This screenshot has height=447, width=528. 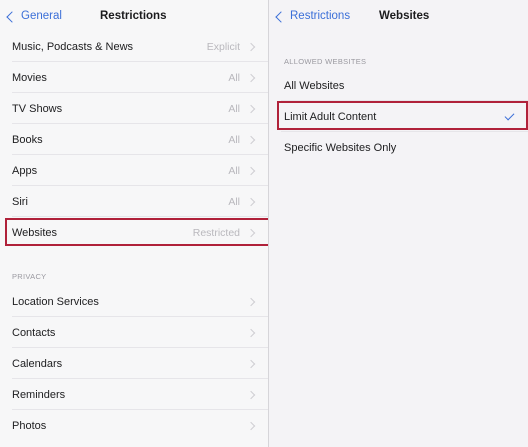 What do you see at coordinates (134, 77) in the screenshot?
I see `row-movies: Movies All` at bounding box center [134, 77].